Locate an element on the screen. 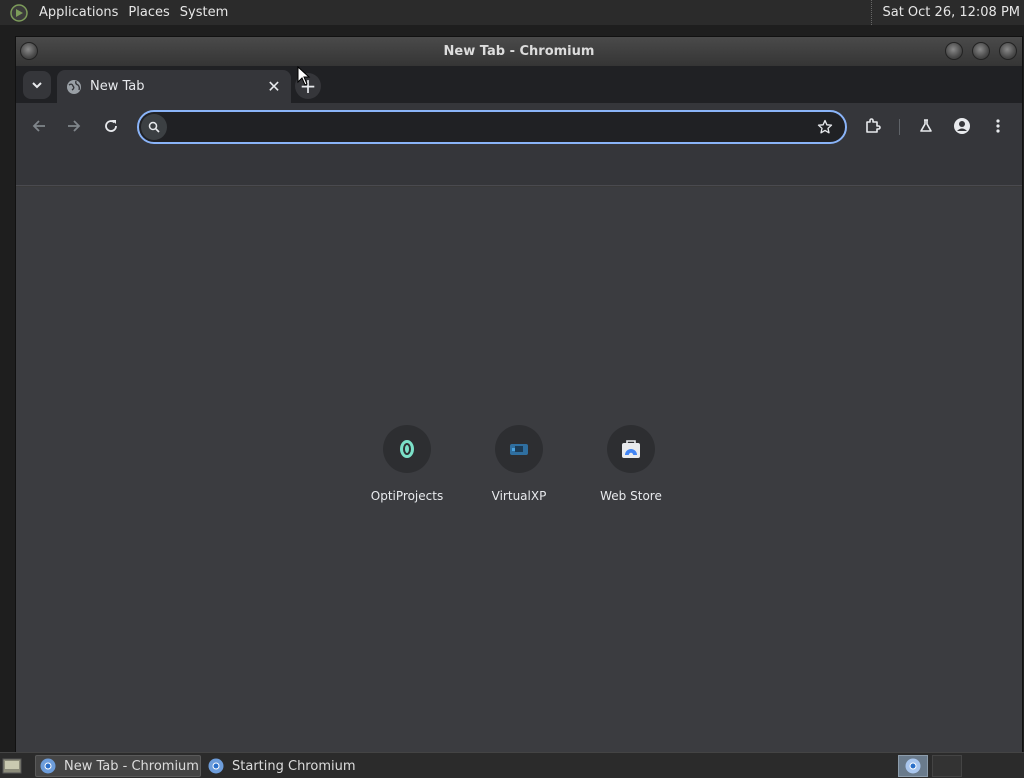  labs-button is located at coordinates (926, 126).